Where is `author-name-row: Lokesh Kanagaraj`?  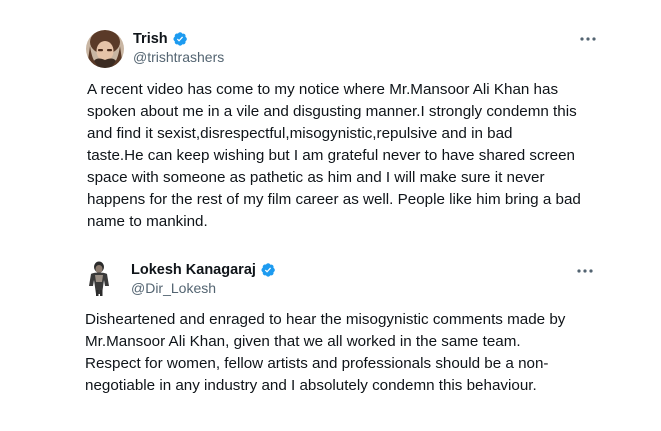
author-name-row: Lokesh Kanagaraj is located at coordinates (203, 270).